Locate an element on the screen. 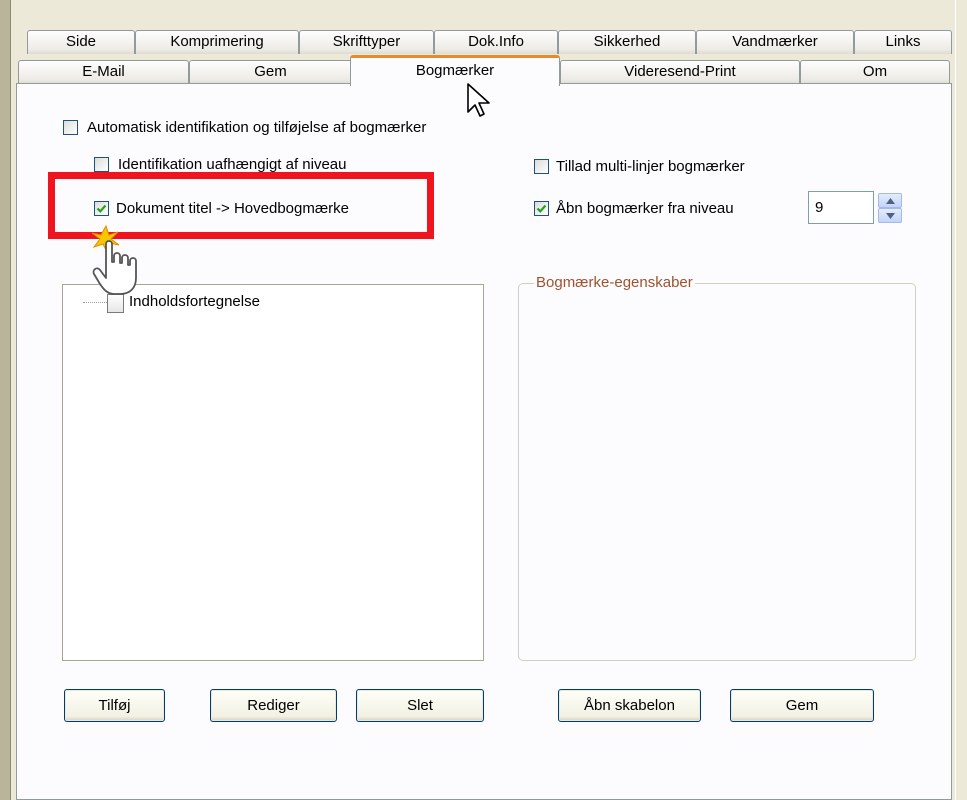  delete-button: Slet is located at coordinates (420, 705).